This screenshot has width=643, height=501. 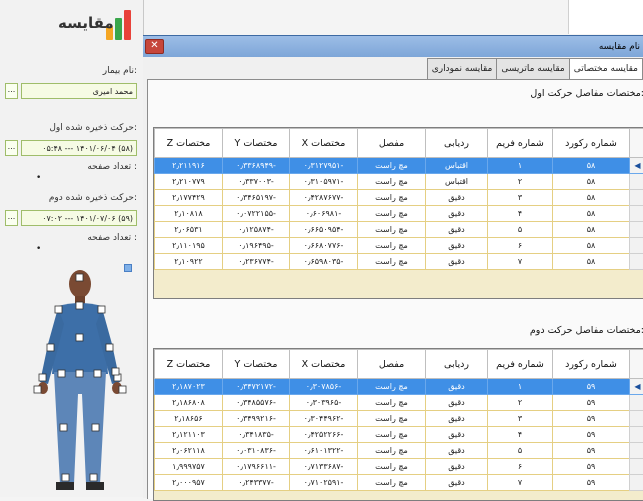 I want to click on table-cell: -۰٫۰۷۲۲۱۵۵, so click(x=256, y=214).